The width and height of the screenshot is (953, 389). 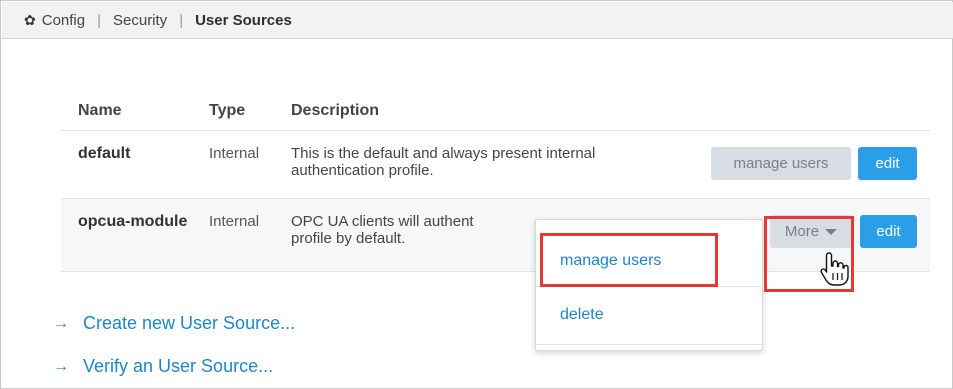 What do you see at coordinates (30, 20) in the screenshot?
I see `gear-icon: ✿` at bounding box center [30, 20].